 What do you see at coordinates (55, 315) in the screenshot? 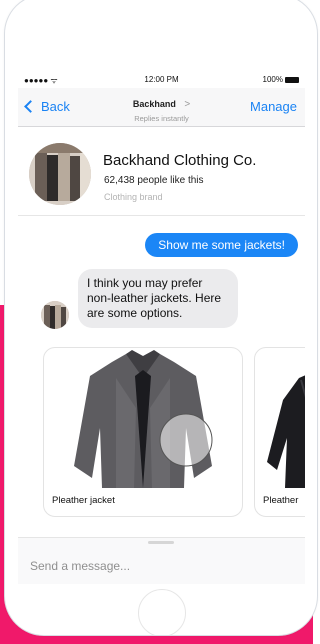
I see `sender-avatar` at bounding box center [55, 315].